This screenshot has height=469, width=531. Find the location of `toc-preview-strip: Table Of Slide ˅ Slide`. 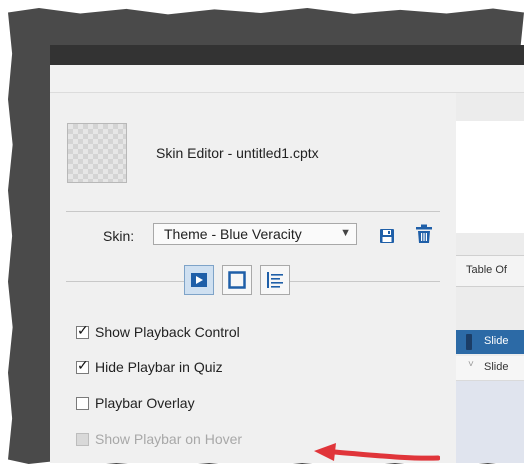

toc-preview-strip: Table Of Slide ˅ Slide is located at coordinates (490, 278).